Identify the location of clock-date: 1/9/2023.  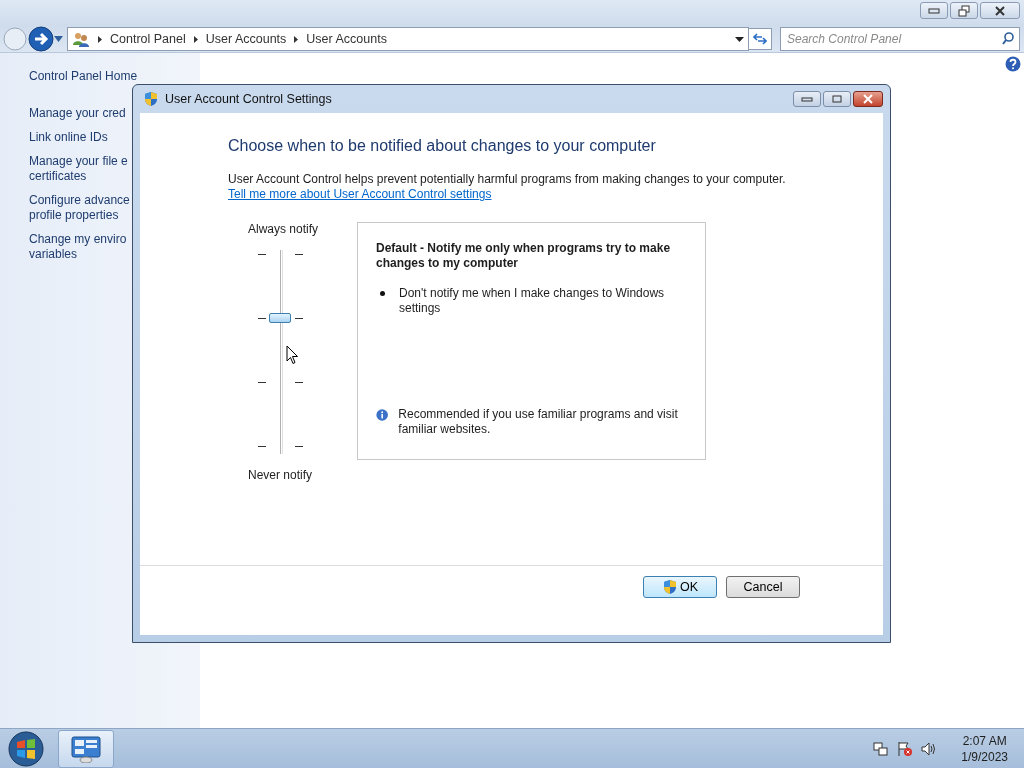
(984, 756).